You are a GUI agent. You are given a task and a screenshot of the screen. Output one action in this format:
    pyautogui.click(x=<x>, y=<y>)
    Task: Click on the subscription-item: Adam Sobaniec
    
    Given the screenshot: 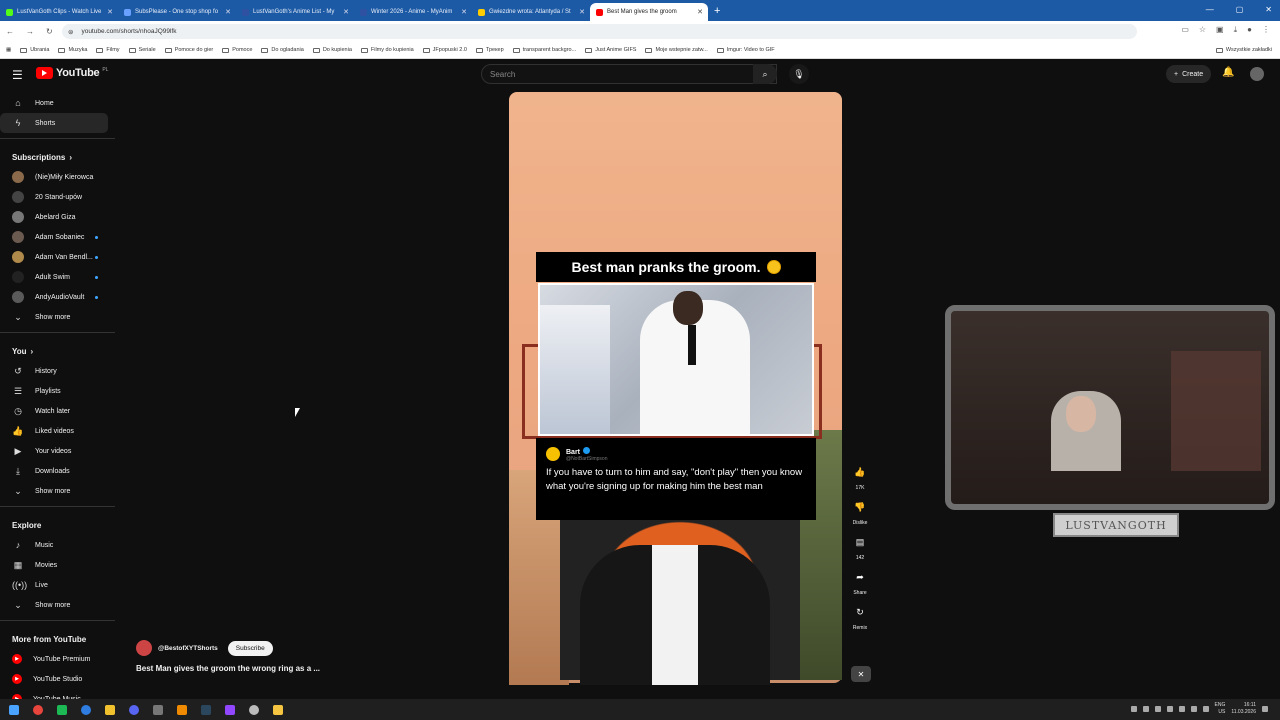 What is the action you would take?
    pyautogui.click(x=54, y=237)
    